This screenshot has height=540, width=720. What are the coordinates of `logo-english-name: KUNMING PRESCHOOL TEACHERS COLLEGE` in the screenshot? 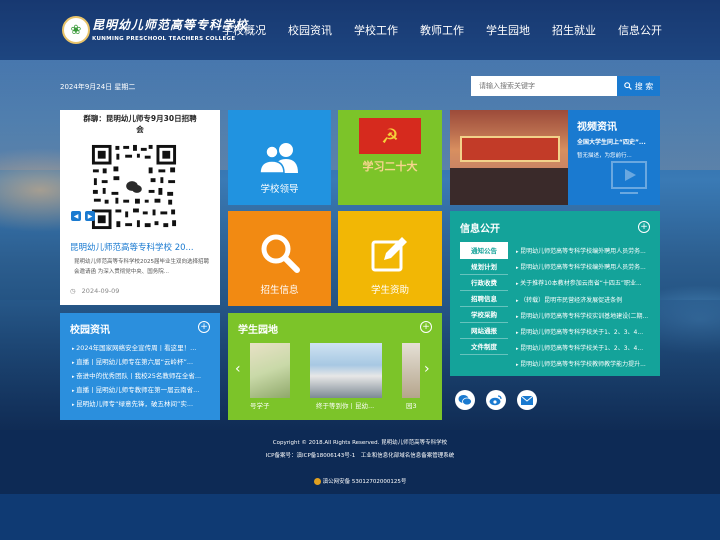 It's located at (164, 39).